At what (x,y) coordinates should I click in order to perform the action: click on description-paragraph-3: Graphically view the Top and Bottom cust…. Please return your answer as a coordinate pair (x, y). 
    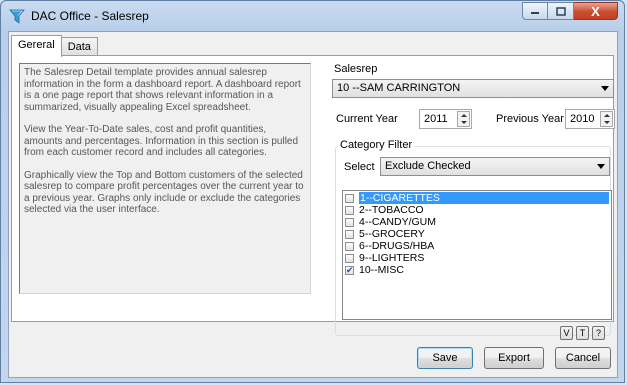
    Looking at the image, I should click on (164, 192).